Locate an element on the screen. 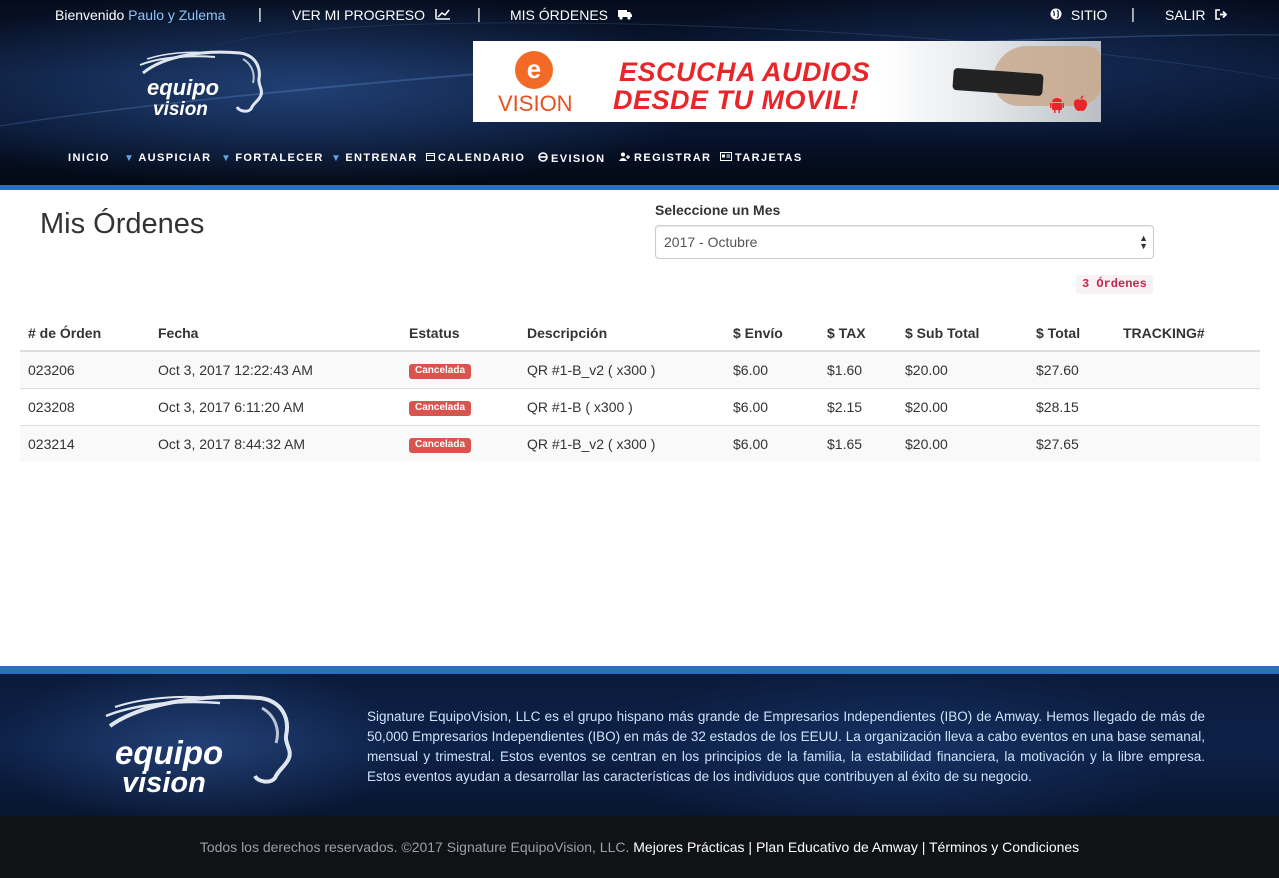 This screenshot has width=1279, height=878. nav-item-evision: EVISION is located at coordinates (571, 158).